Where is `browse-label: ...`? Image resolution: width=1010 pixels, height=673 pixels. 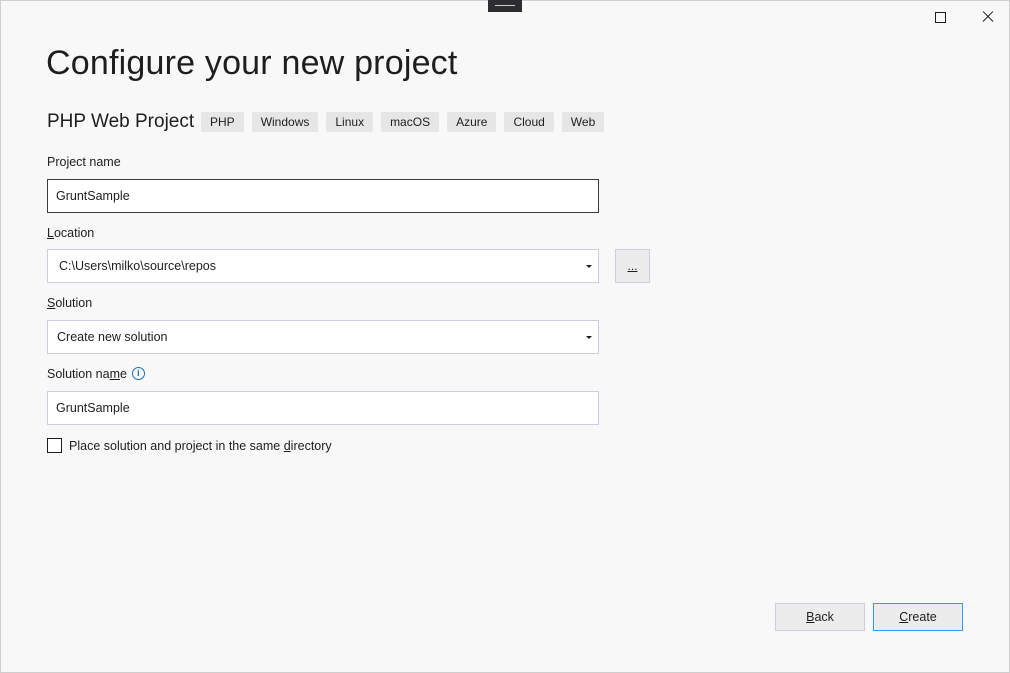
browse-label: ... is located at coordinates (632, 266).